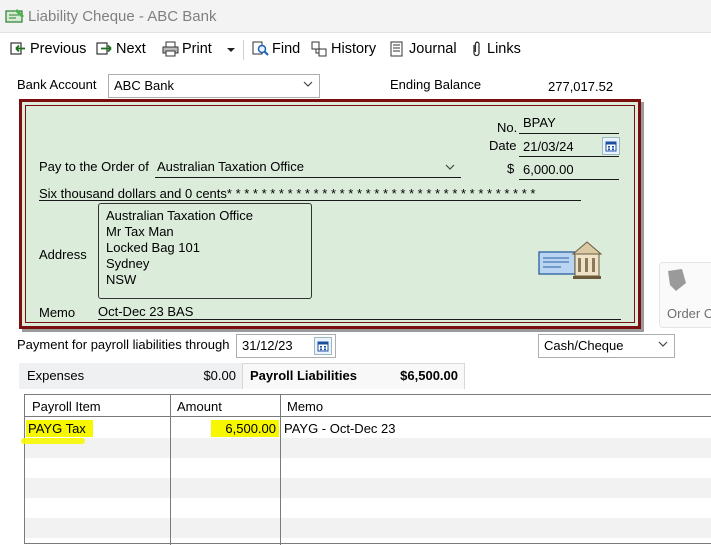  Describe the element at coordinates (569, 133) in the screenshot. I see `cheque-no-underline` at that location.